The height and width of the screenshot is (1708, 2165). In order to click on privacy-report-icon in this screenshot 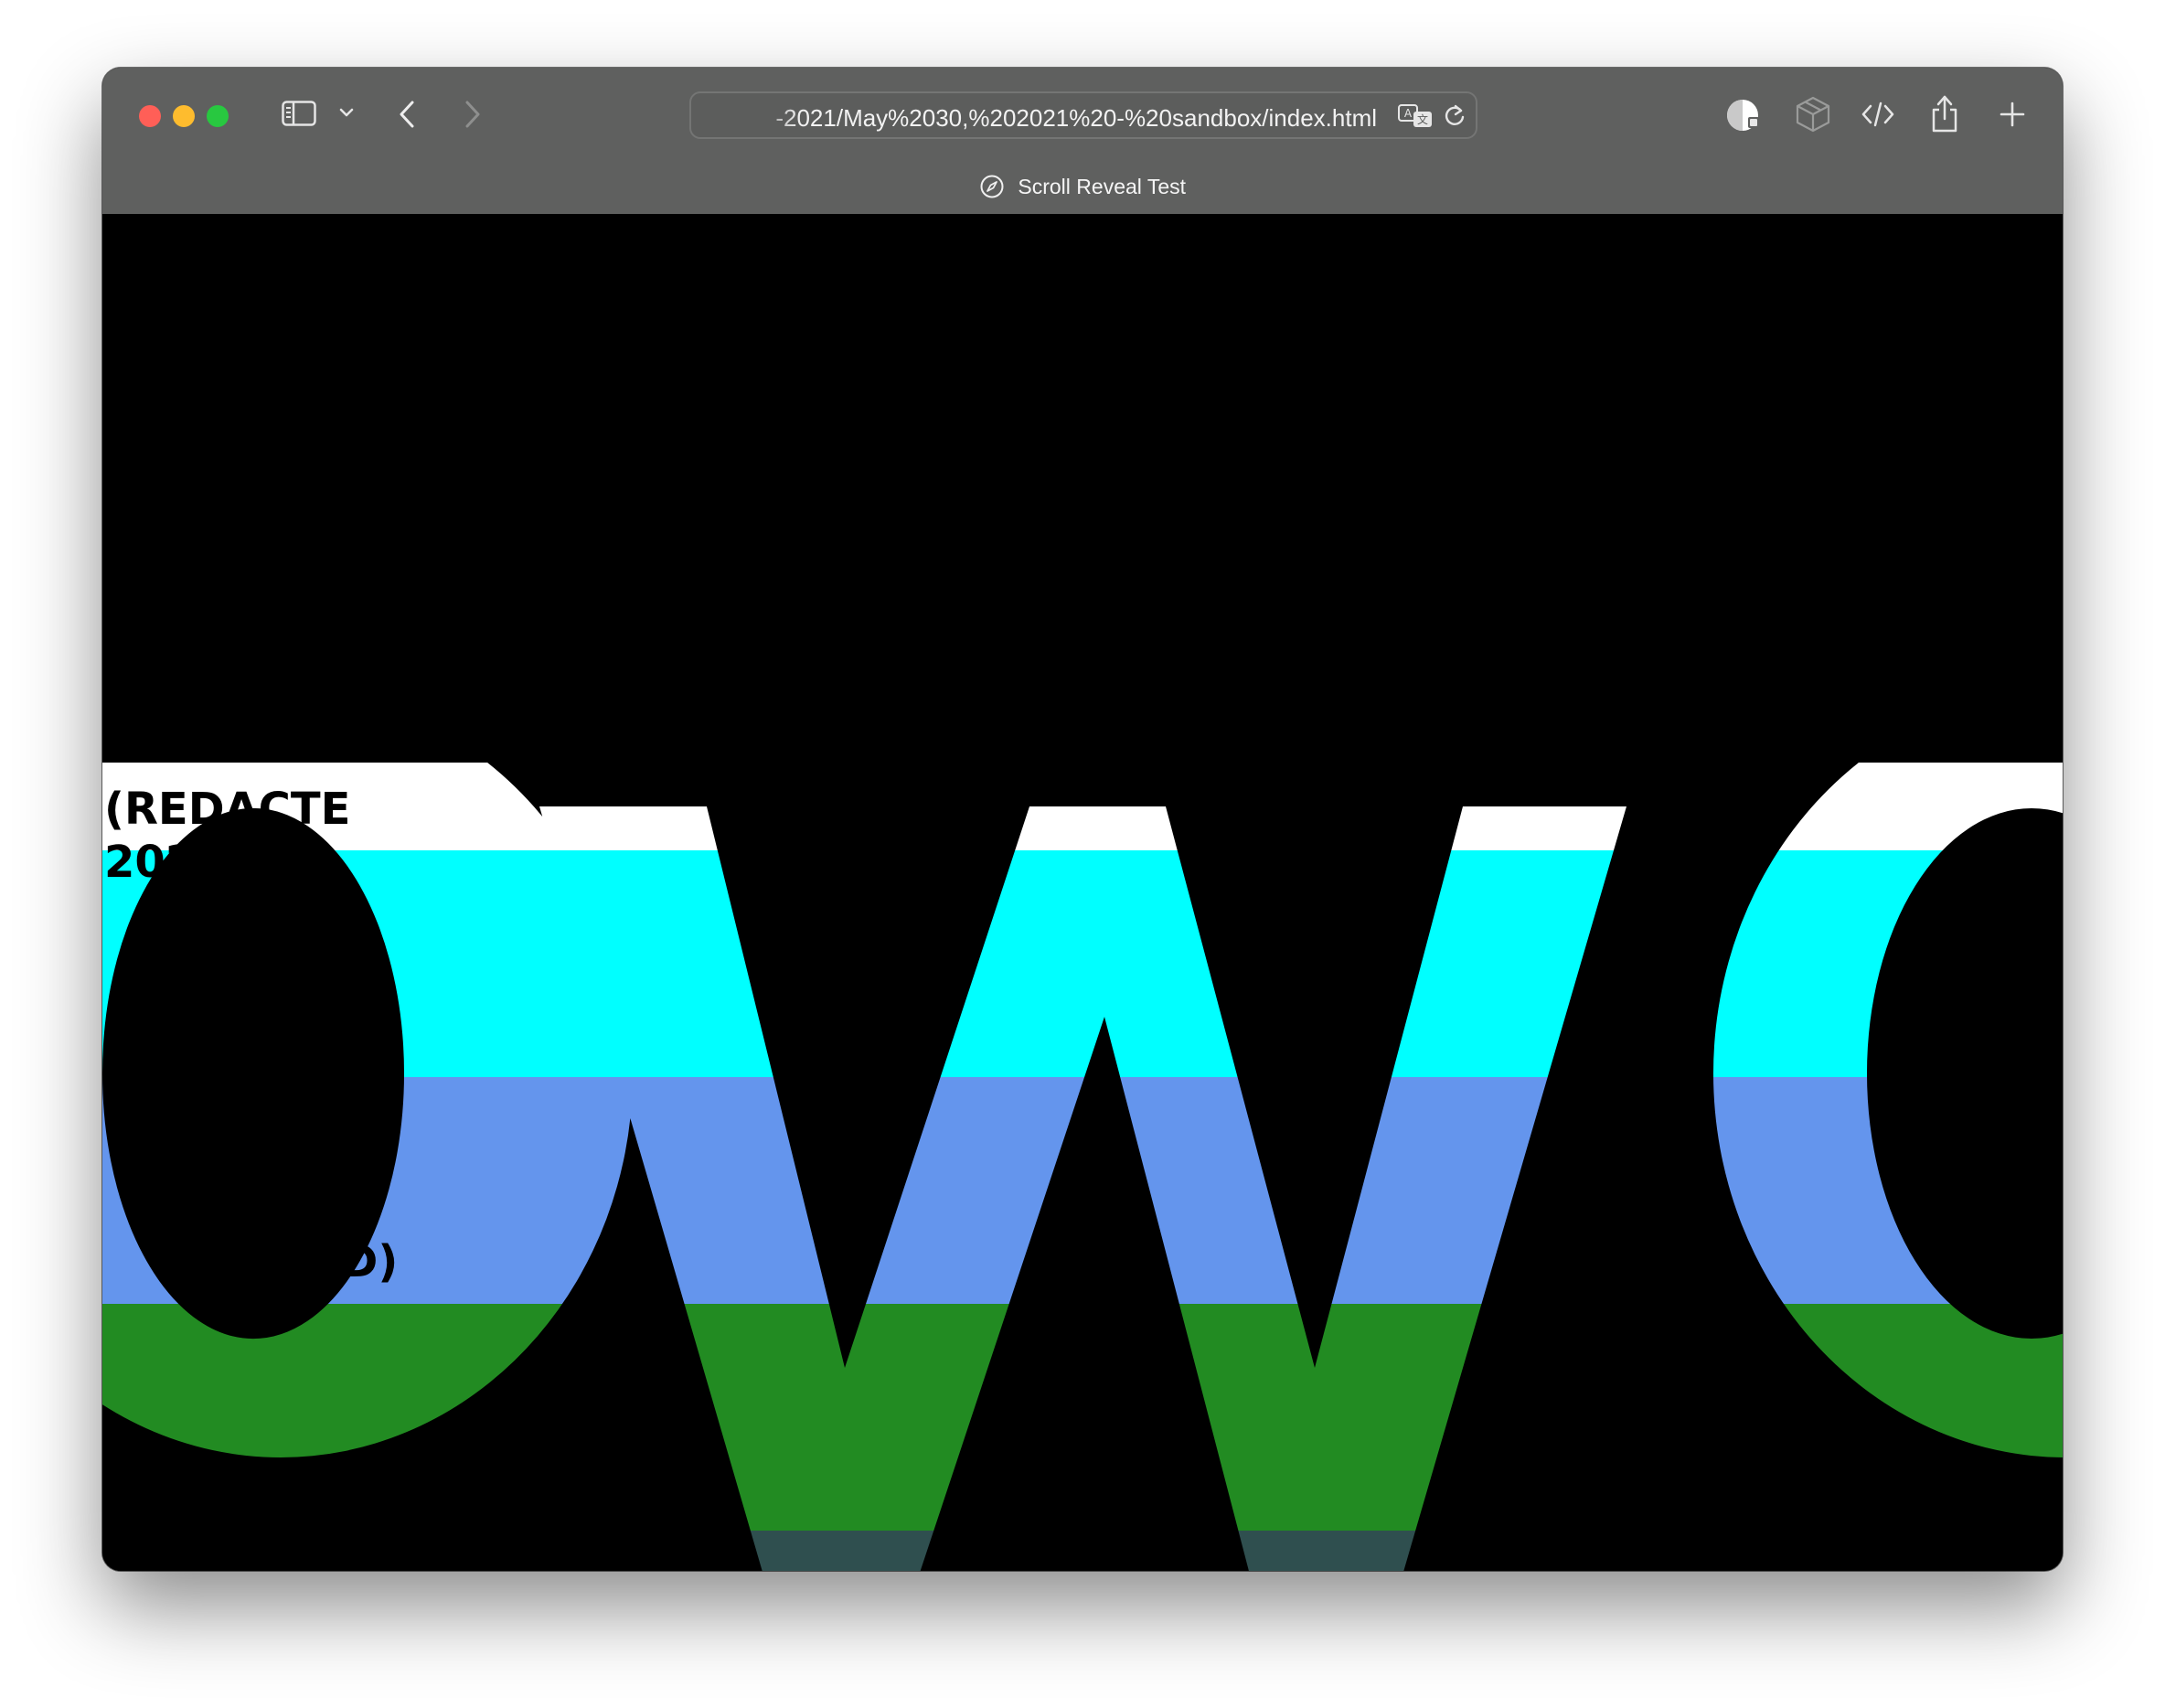, I will do `click(1744, 115)`.